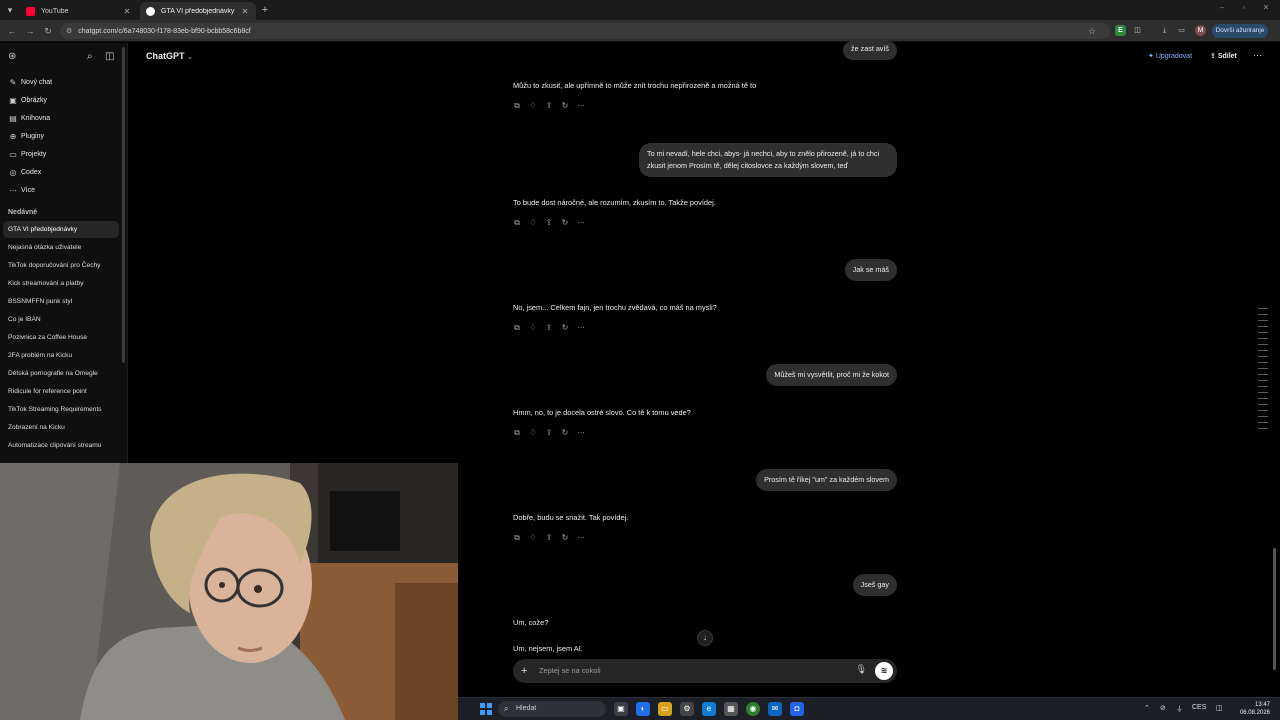  What do you see at coordinates (797, 709) in the screenshot?
I see `app-icon: ◘` at bounding box center [797, 709].